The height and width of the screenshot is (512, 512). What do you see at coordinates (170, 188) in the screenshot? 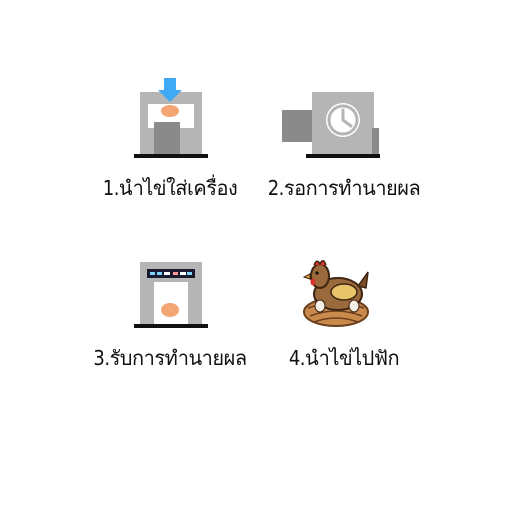
I see `step-label-insert-egg: 1.นำไข่ใส่เครื่อง` at bounding box center [170, 188].